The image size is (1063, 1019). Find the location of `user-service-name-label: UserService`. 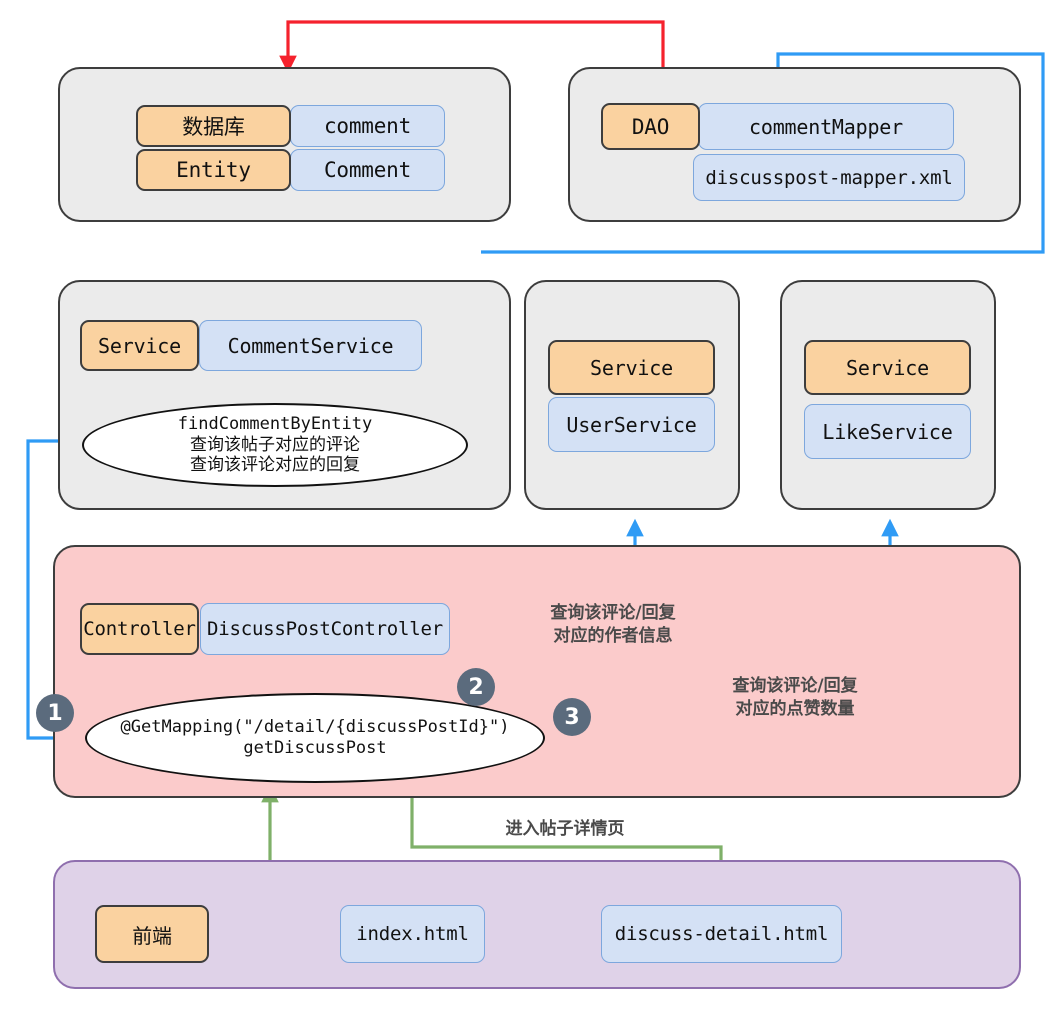

user-service-name-label: UserService is located at coordinates (631, 424).